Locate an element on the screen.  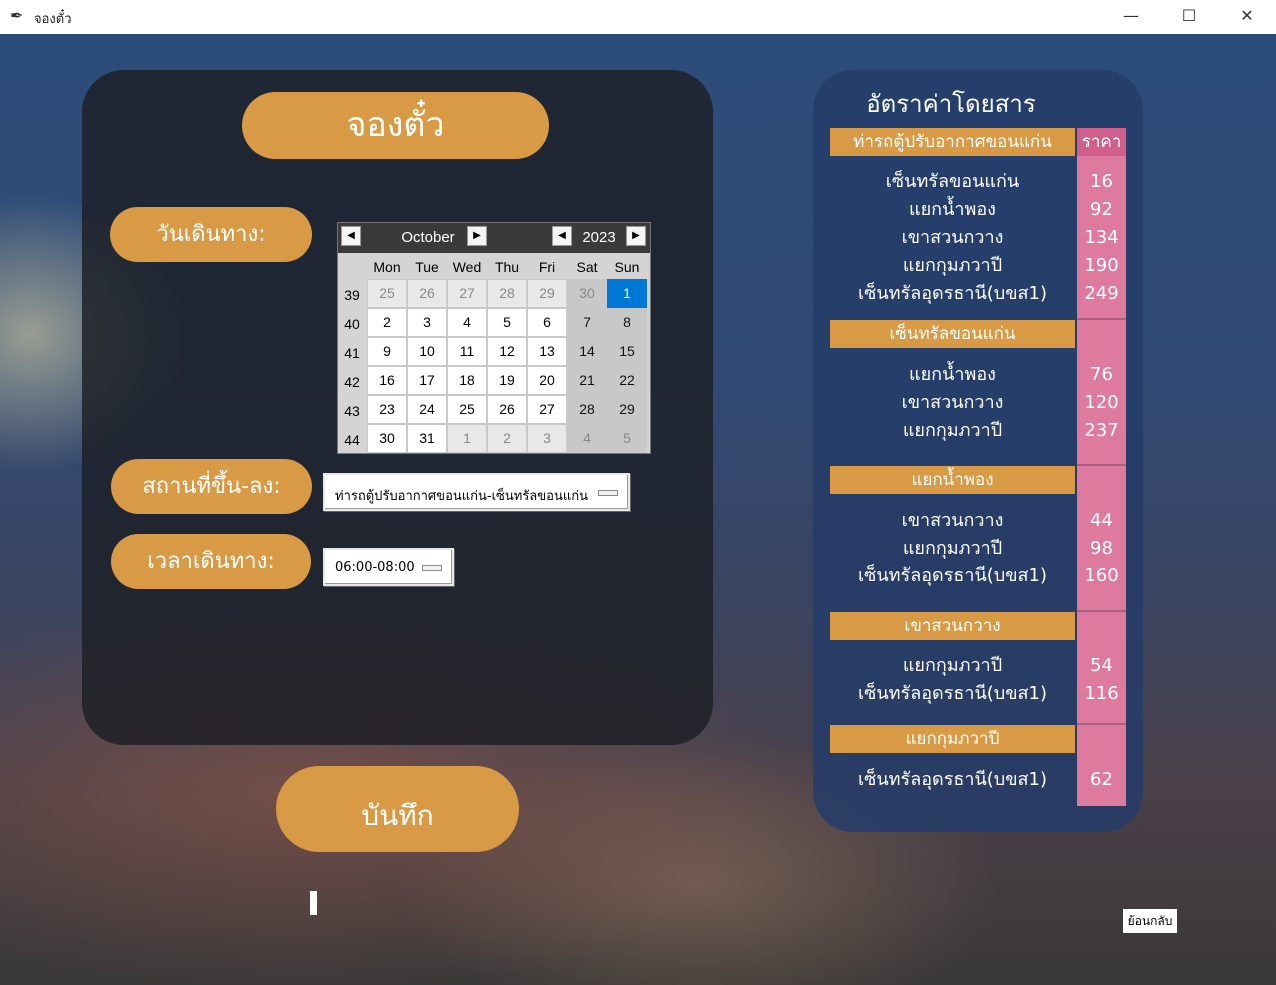
fare-price: 62 is located at coordinates (1101, 779).